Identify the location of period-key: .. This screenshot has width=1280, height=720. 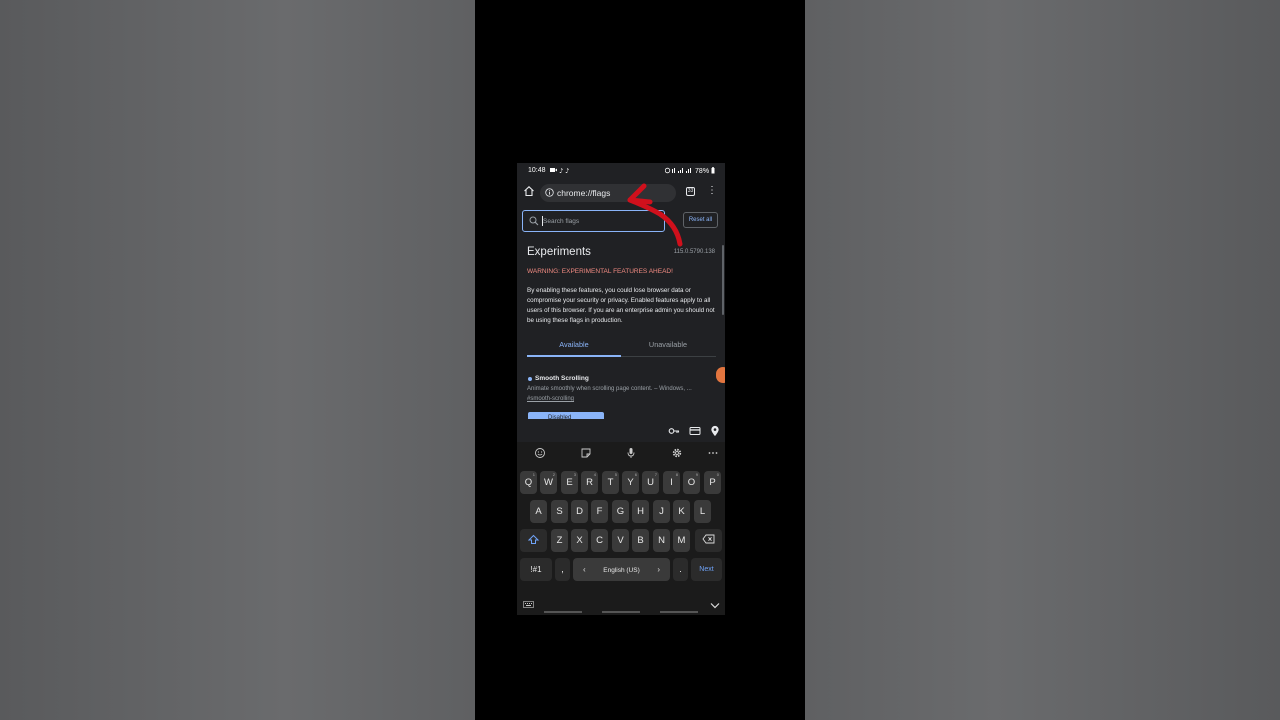
(680, 569).